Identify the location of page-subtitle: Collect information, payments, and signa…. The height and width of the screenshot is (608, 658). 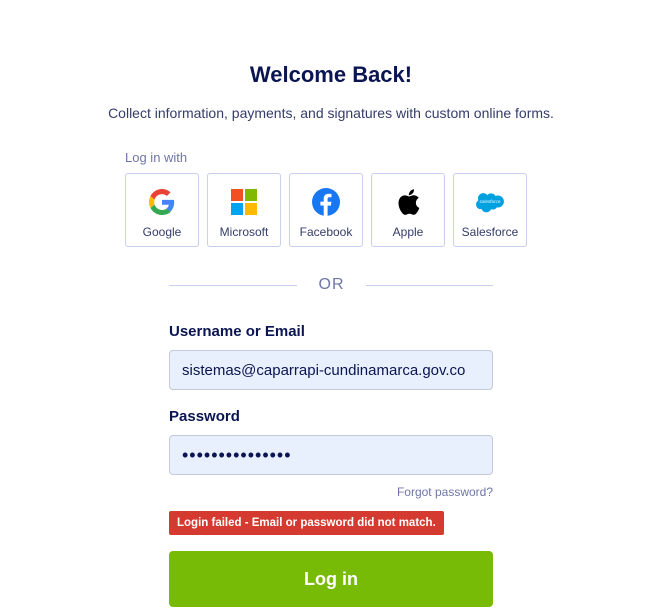
(331, 113).